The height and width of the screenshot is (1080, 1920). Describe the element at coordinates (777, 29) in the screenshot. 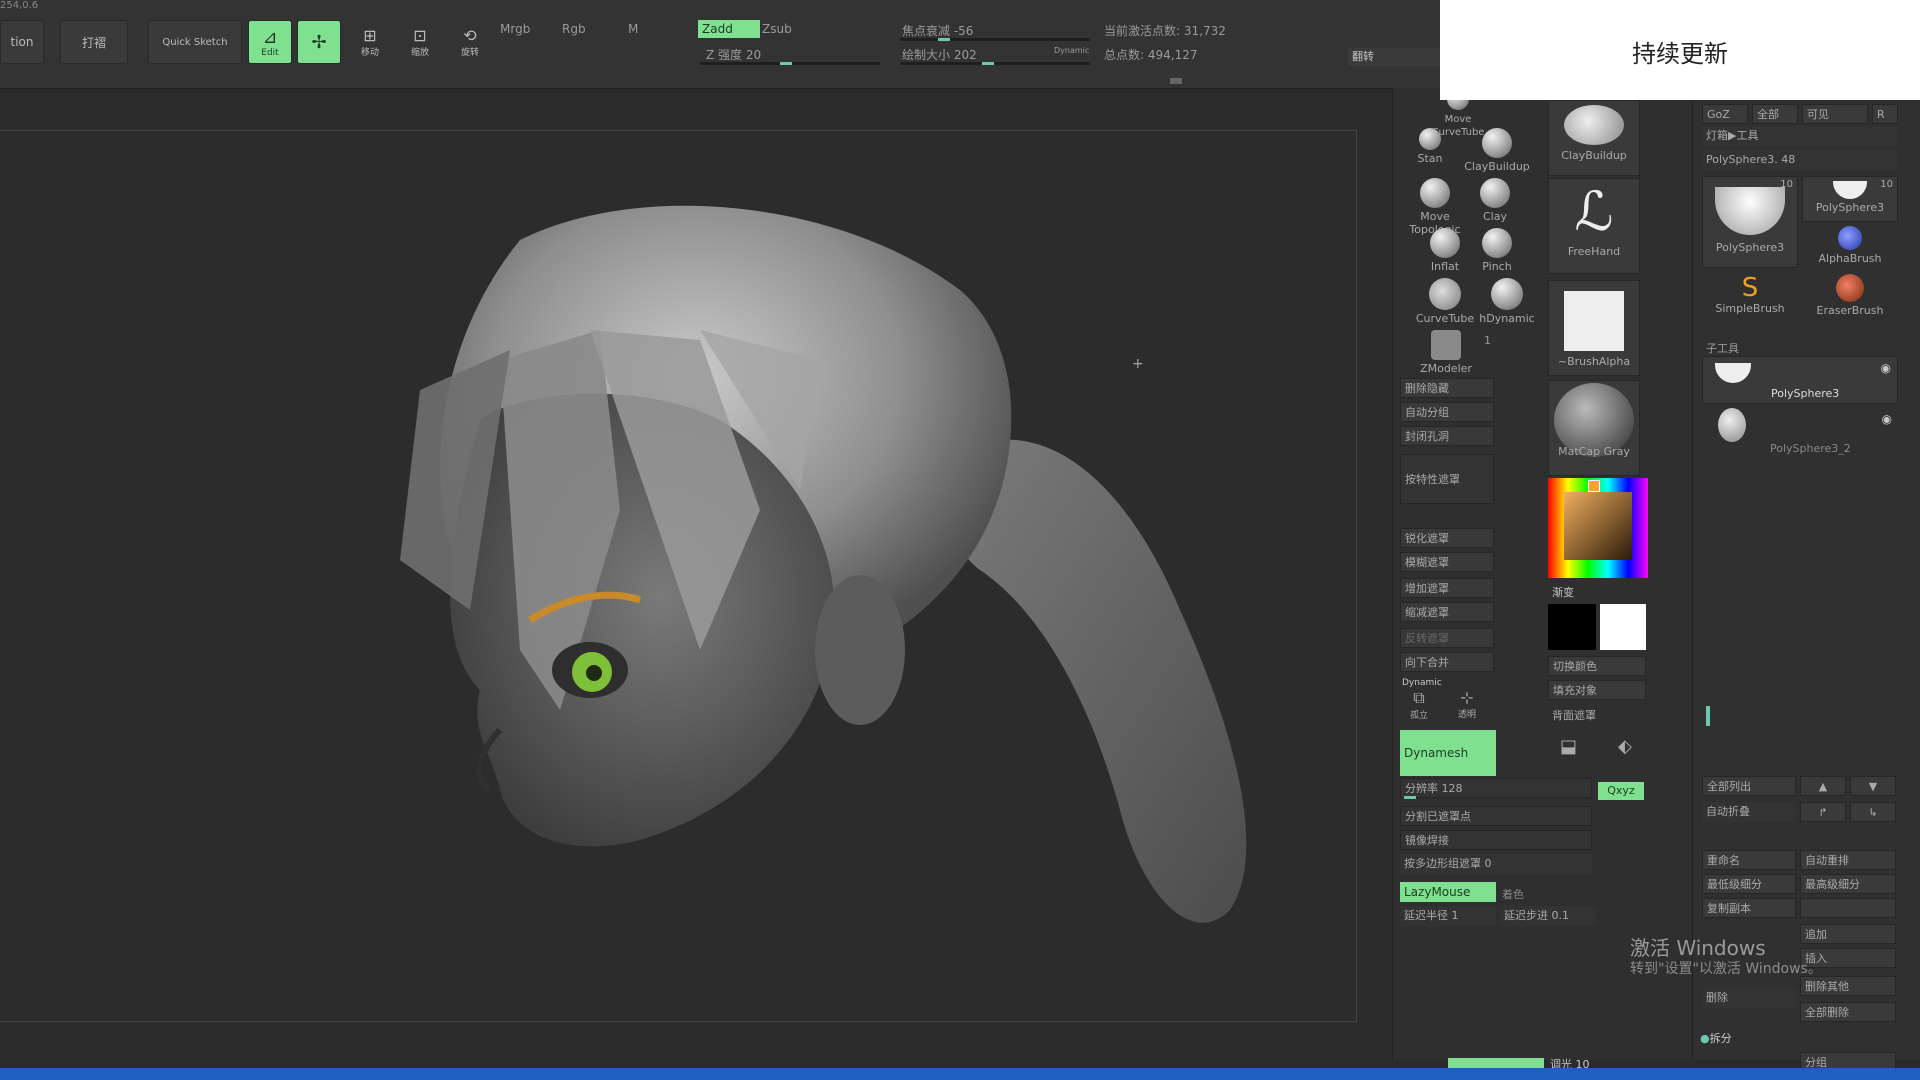

I see `zsub-button: Zsub` at that location.